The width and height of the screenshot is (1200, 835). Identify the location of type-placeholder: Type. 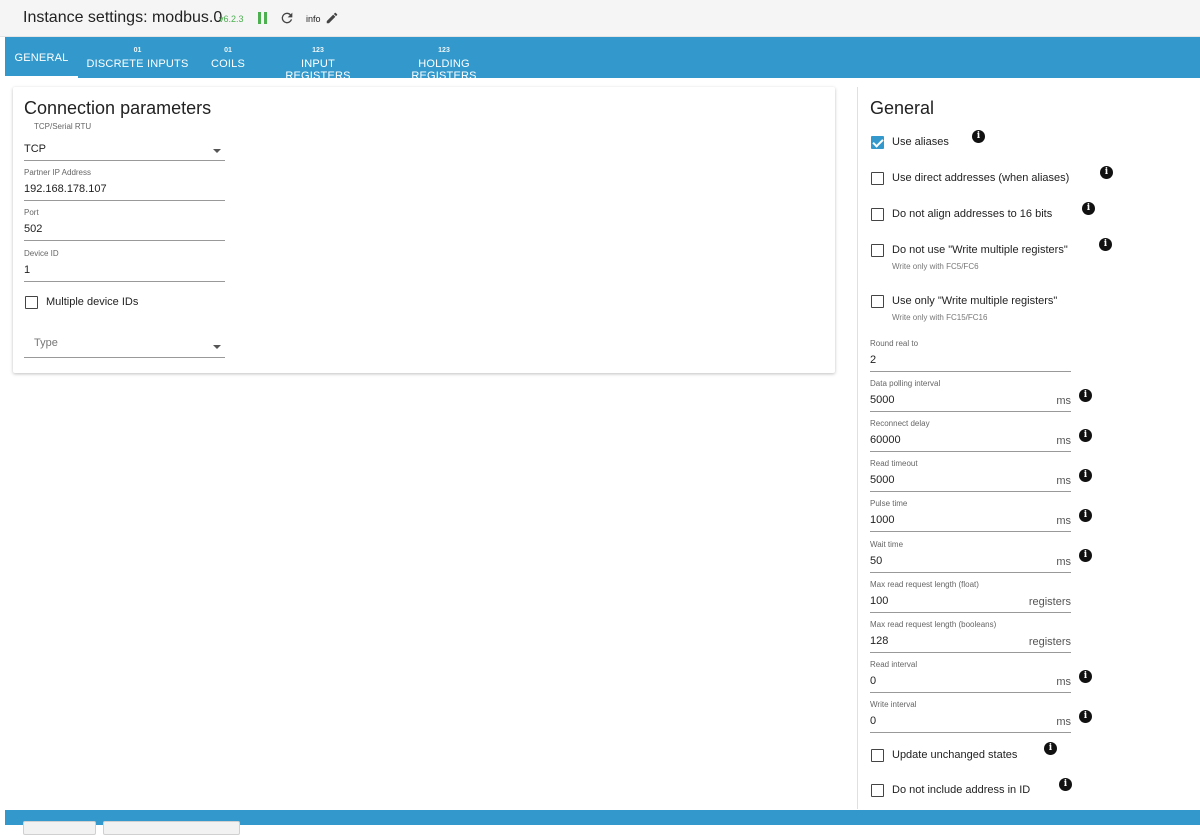
(46, 343).